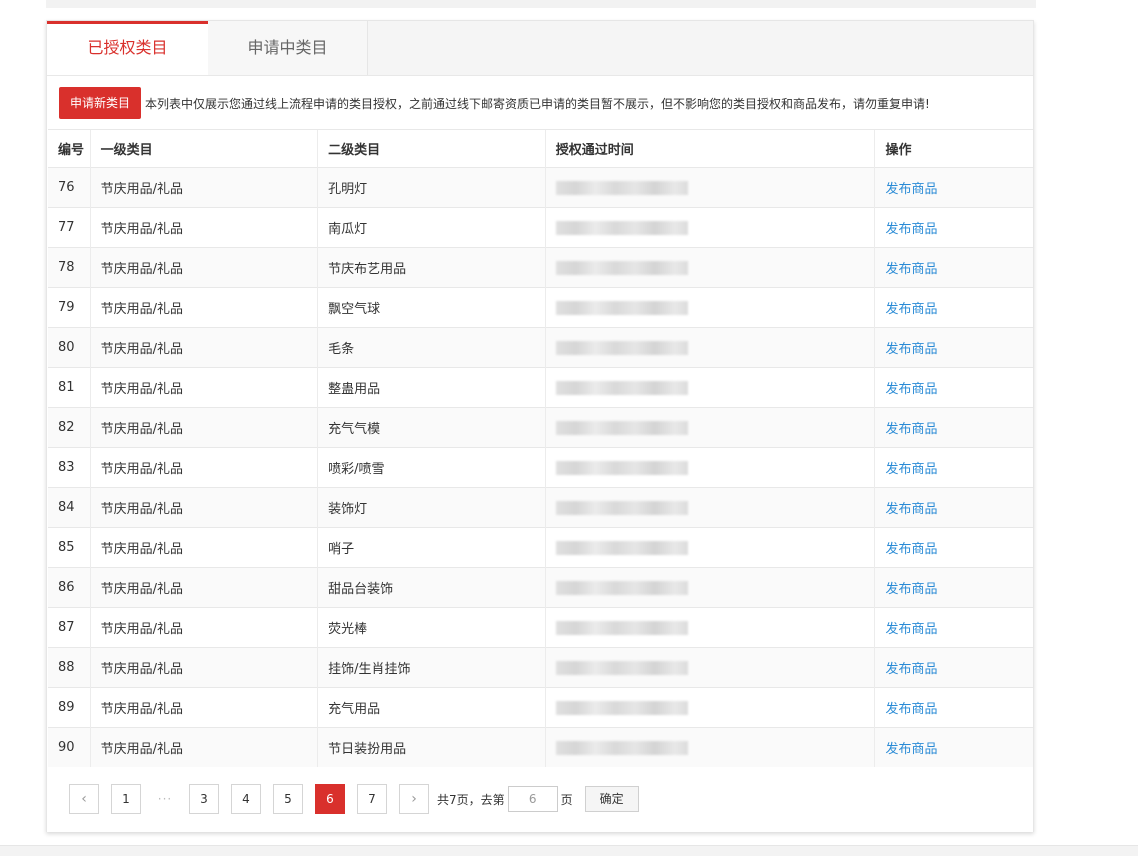 The height and width of the screenshot is (856, 1138). I want to click on cell-level2: 喷彩/喷雪, so click(431, 467).